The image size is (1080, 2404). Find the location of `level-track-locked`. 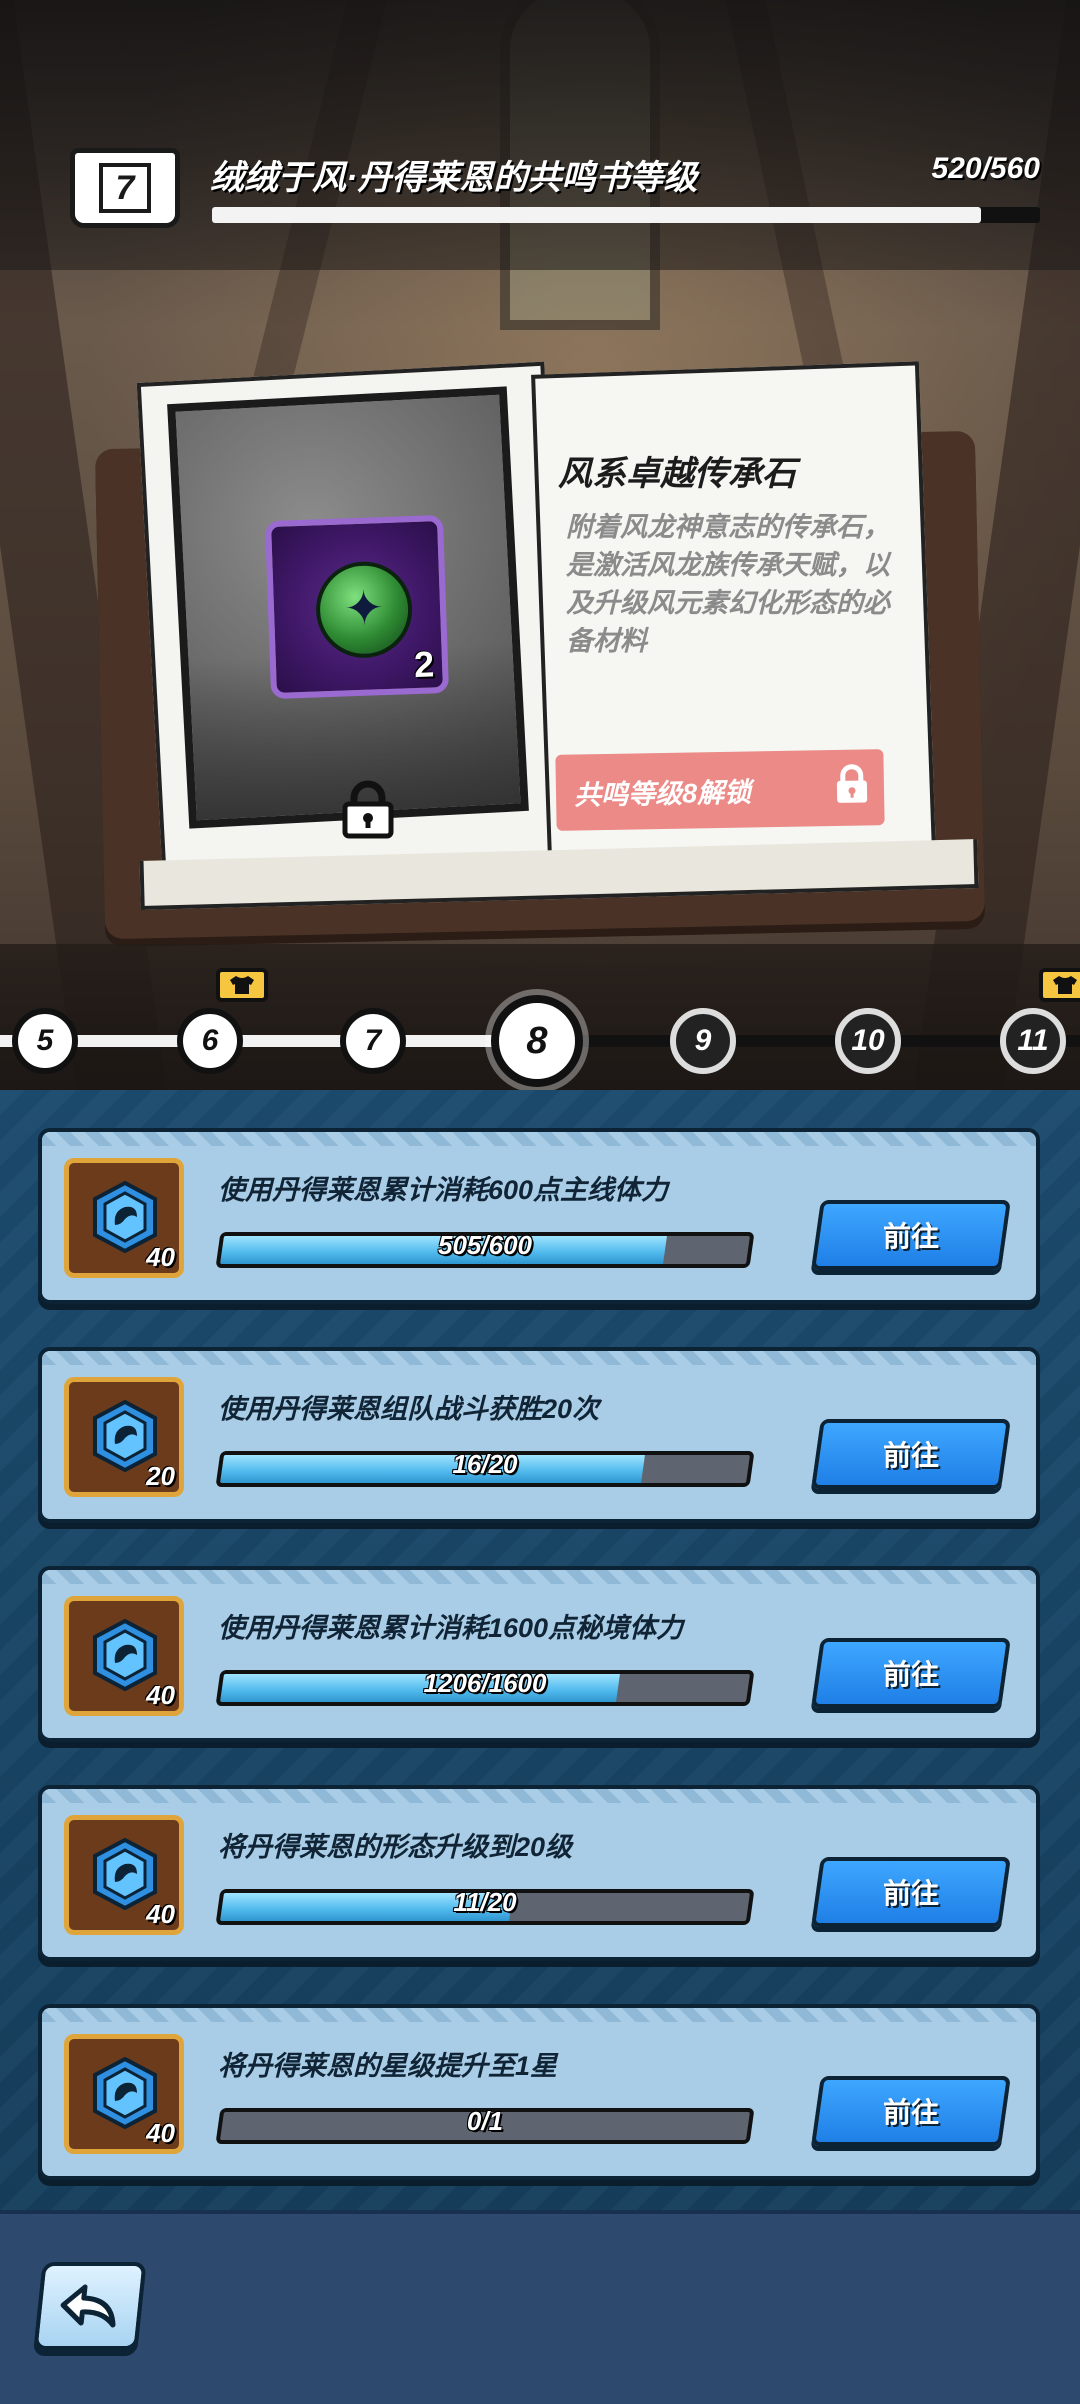

level-track-locked is located at coordinates (805, 1041).